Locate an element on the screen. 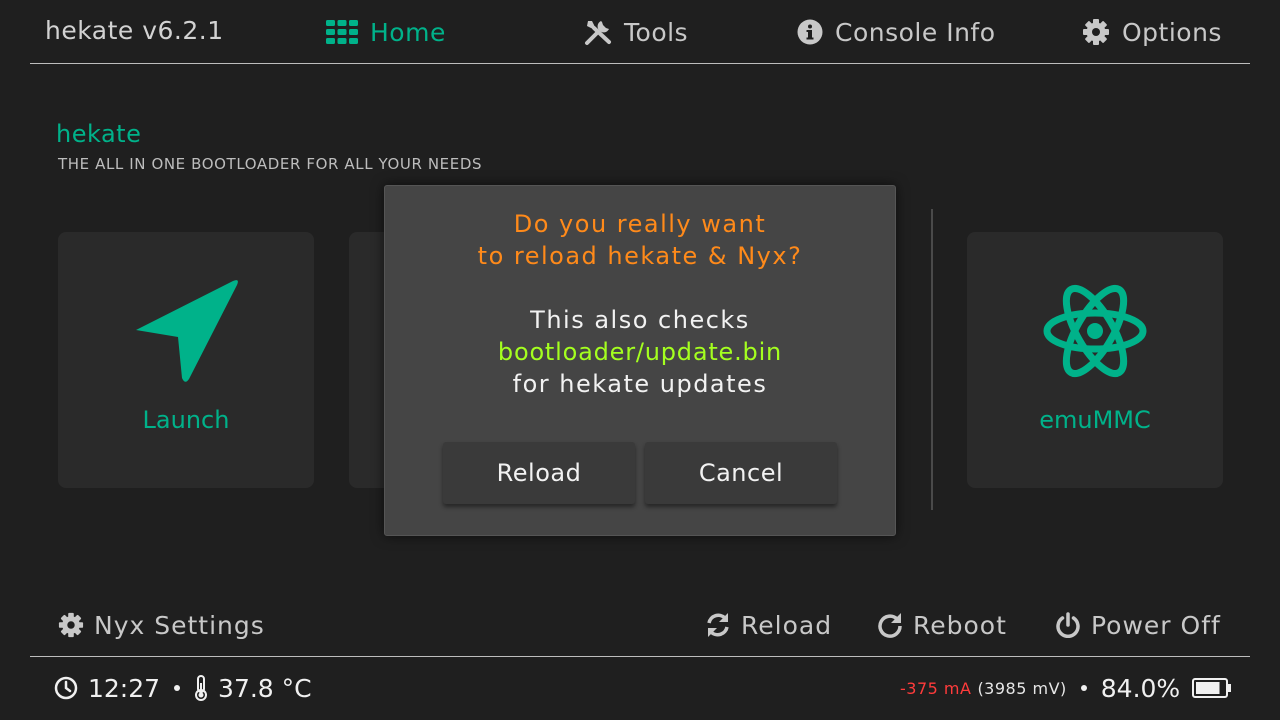 The width and height of the screenshot is (1280, 720). top-divider is located at coordinates (640, 63).